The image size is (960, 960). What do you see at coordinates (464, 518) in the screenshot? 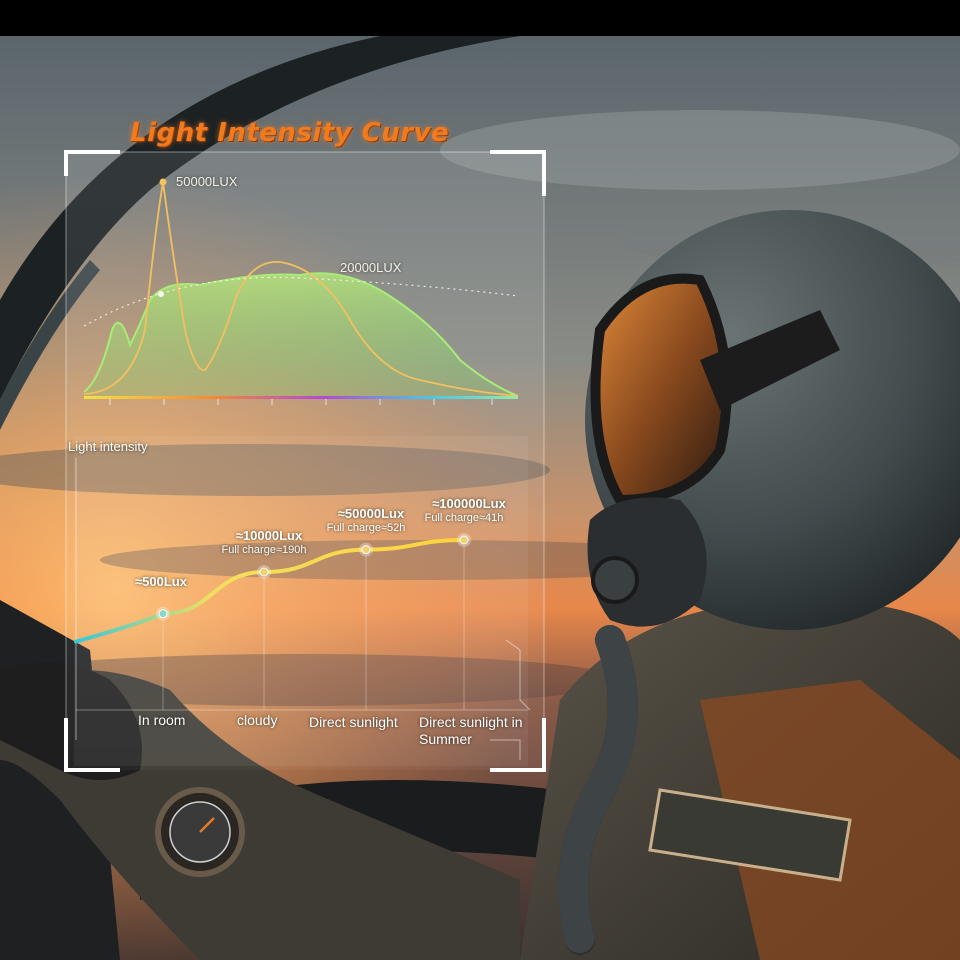
I see `charge-label-3: Full charge≈41h` at bounding box center [464, 518].